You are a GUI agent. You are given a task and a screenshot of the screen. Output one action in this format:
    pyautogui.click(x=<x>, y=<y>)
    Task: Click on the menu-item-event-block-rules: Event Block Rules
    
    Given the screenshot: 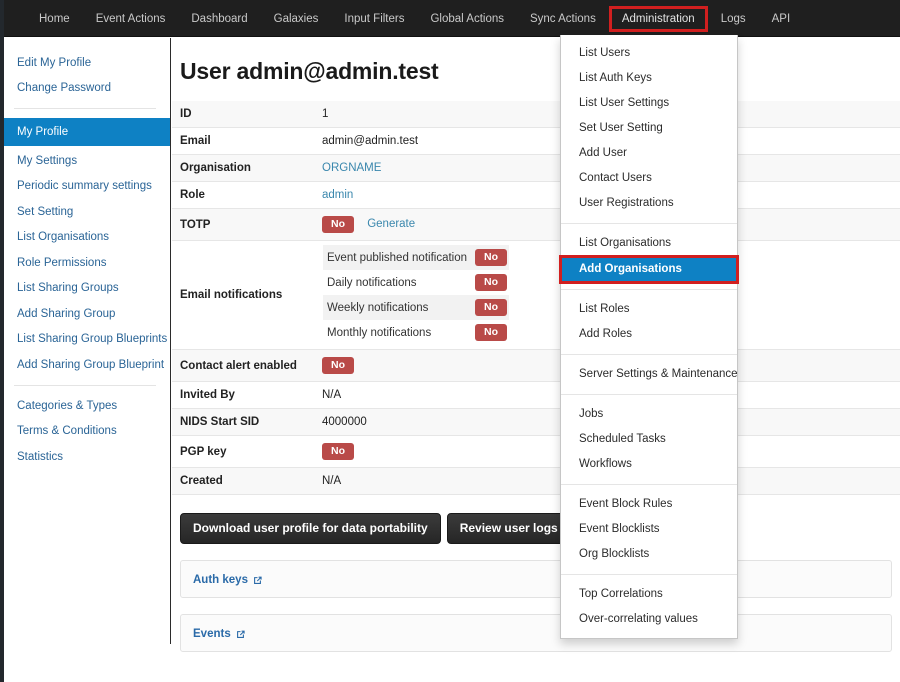 What is the action you would take?
    pyautogui.click(x=649, y=504)
    